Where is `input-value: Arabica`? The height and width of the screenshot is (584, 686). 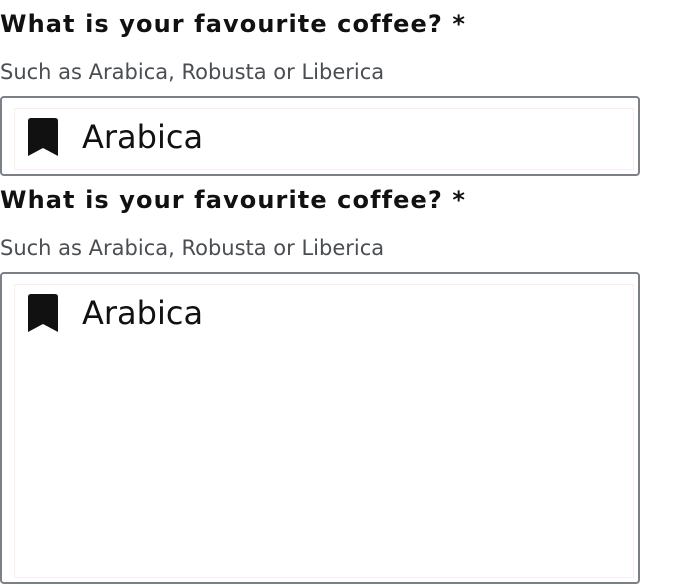 input-value: Arabica is located at coordinates (142, 137).